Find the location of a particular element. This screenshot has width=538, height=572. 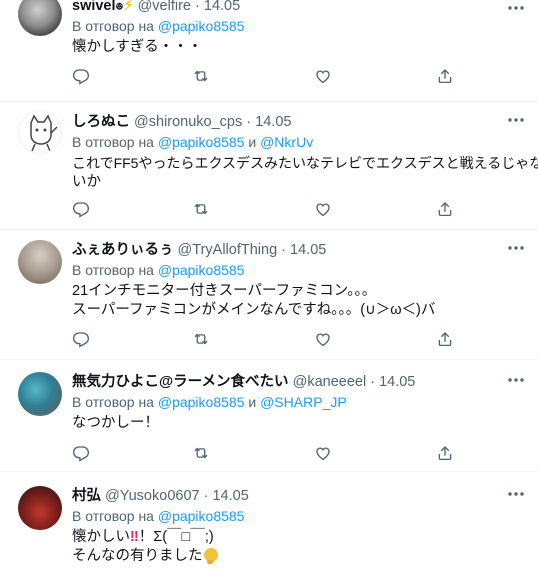

avatar-cat is located at coordinates (40, 132).